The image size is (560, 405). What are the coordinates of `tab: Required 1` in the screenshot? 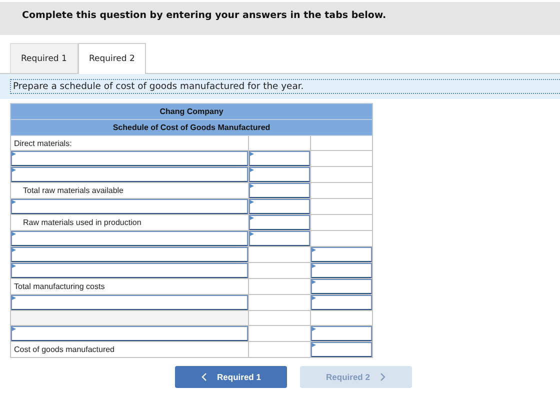 It's located at (44, 58).